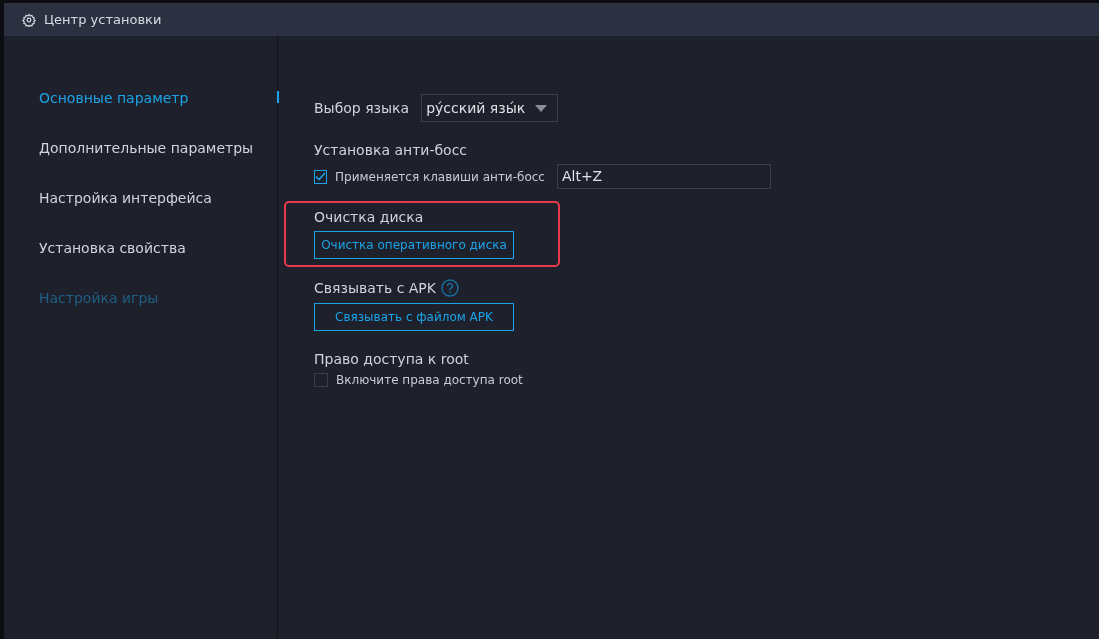 This screenshot has height=639, width=1099. What do you see at coordinates (450, 288) in the screenshot?
I see `help-icon` at bounding box center [450, 288].